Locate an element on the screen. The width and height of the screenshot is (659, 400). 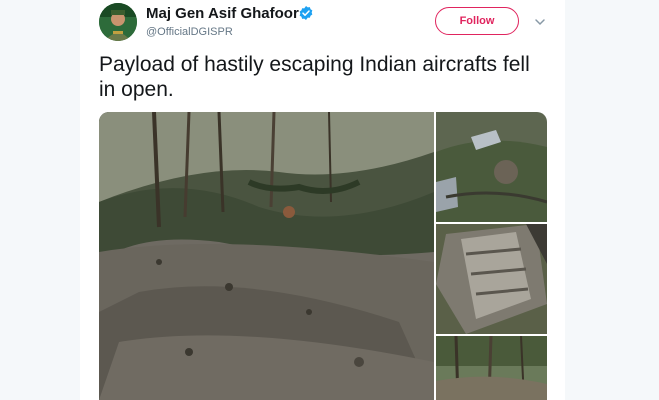
avatar is located at coordinates (118, 22).